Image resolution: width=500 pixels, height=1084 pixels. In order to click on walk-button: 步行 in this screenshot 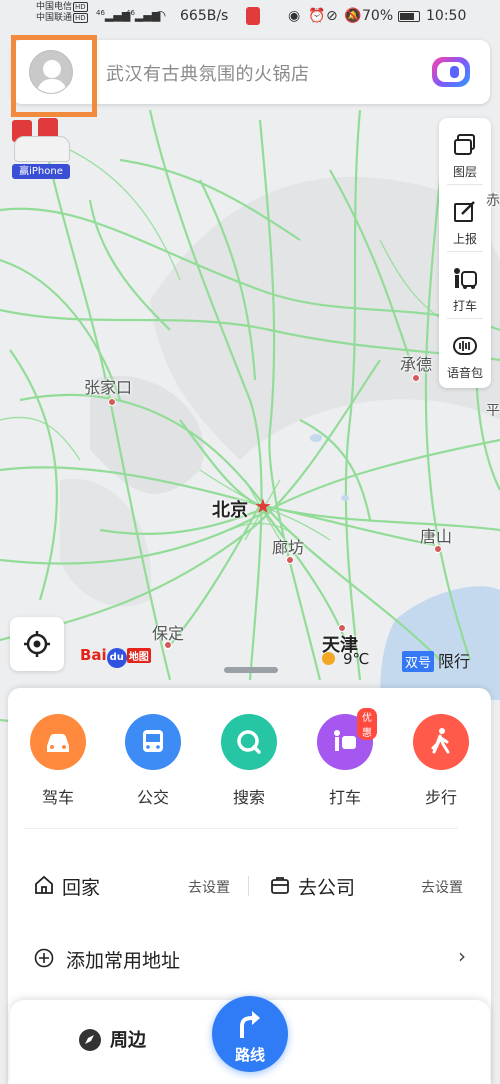, I will do `click(441, 761)`.